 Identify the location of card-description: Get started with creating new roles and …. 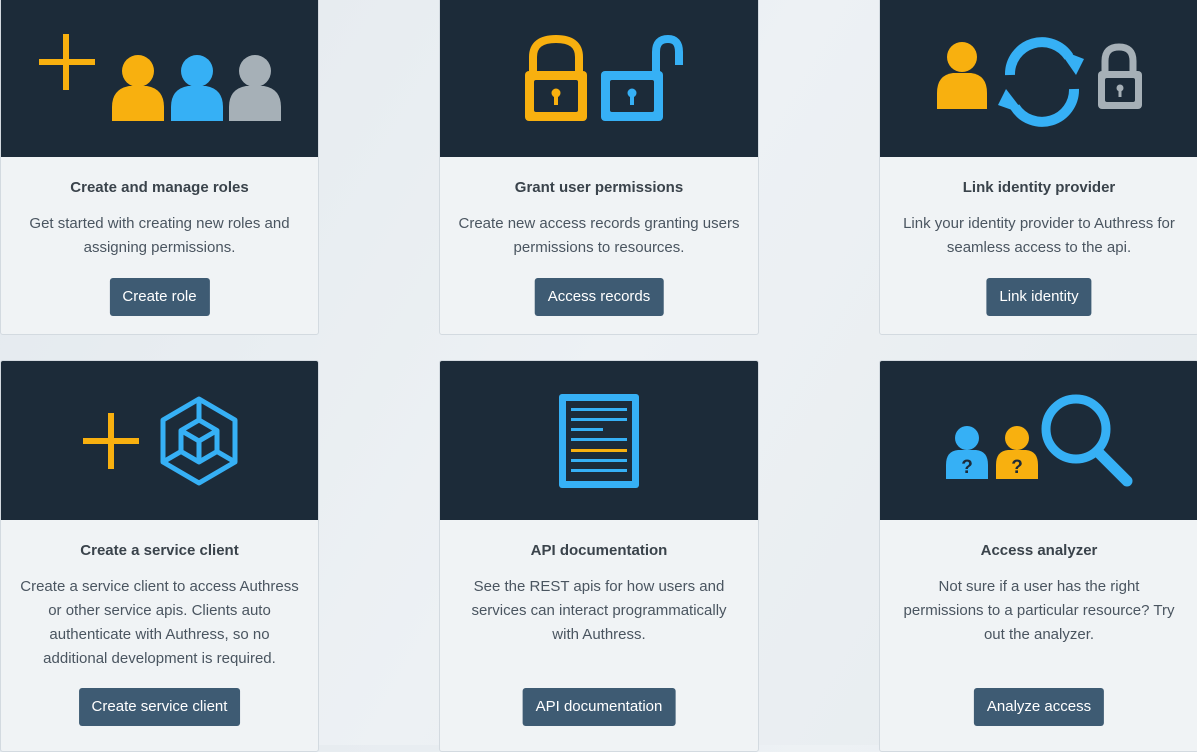
(159, 235).